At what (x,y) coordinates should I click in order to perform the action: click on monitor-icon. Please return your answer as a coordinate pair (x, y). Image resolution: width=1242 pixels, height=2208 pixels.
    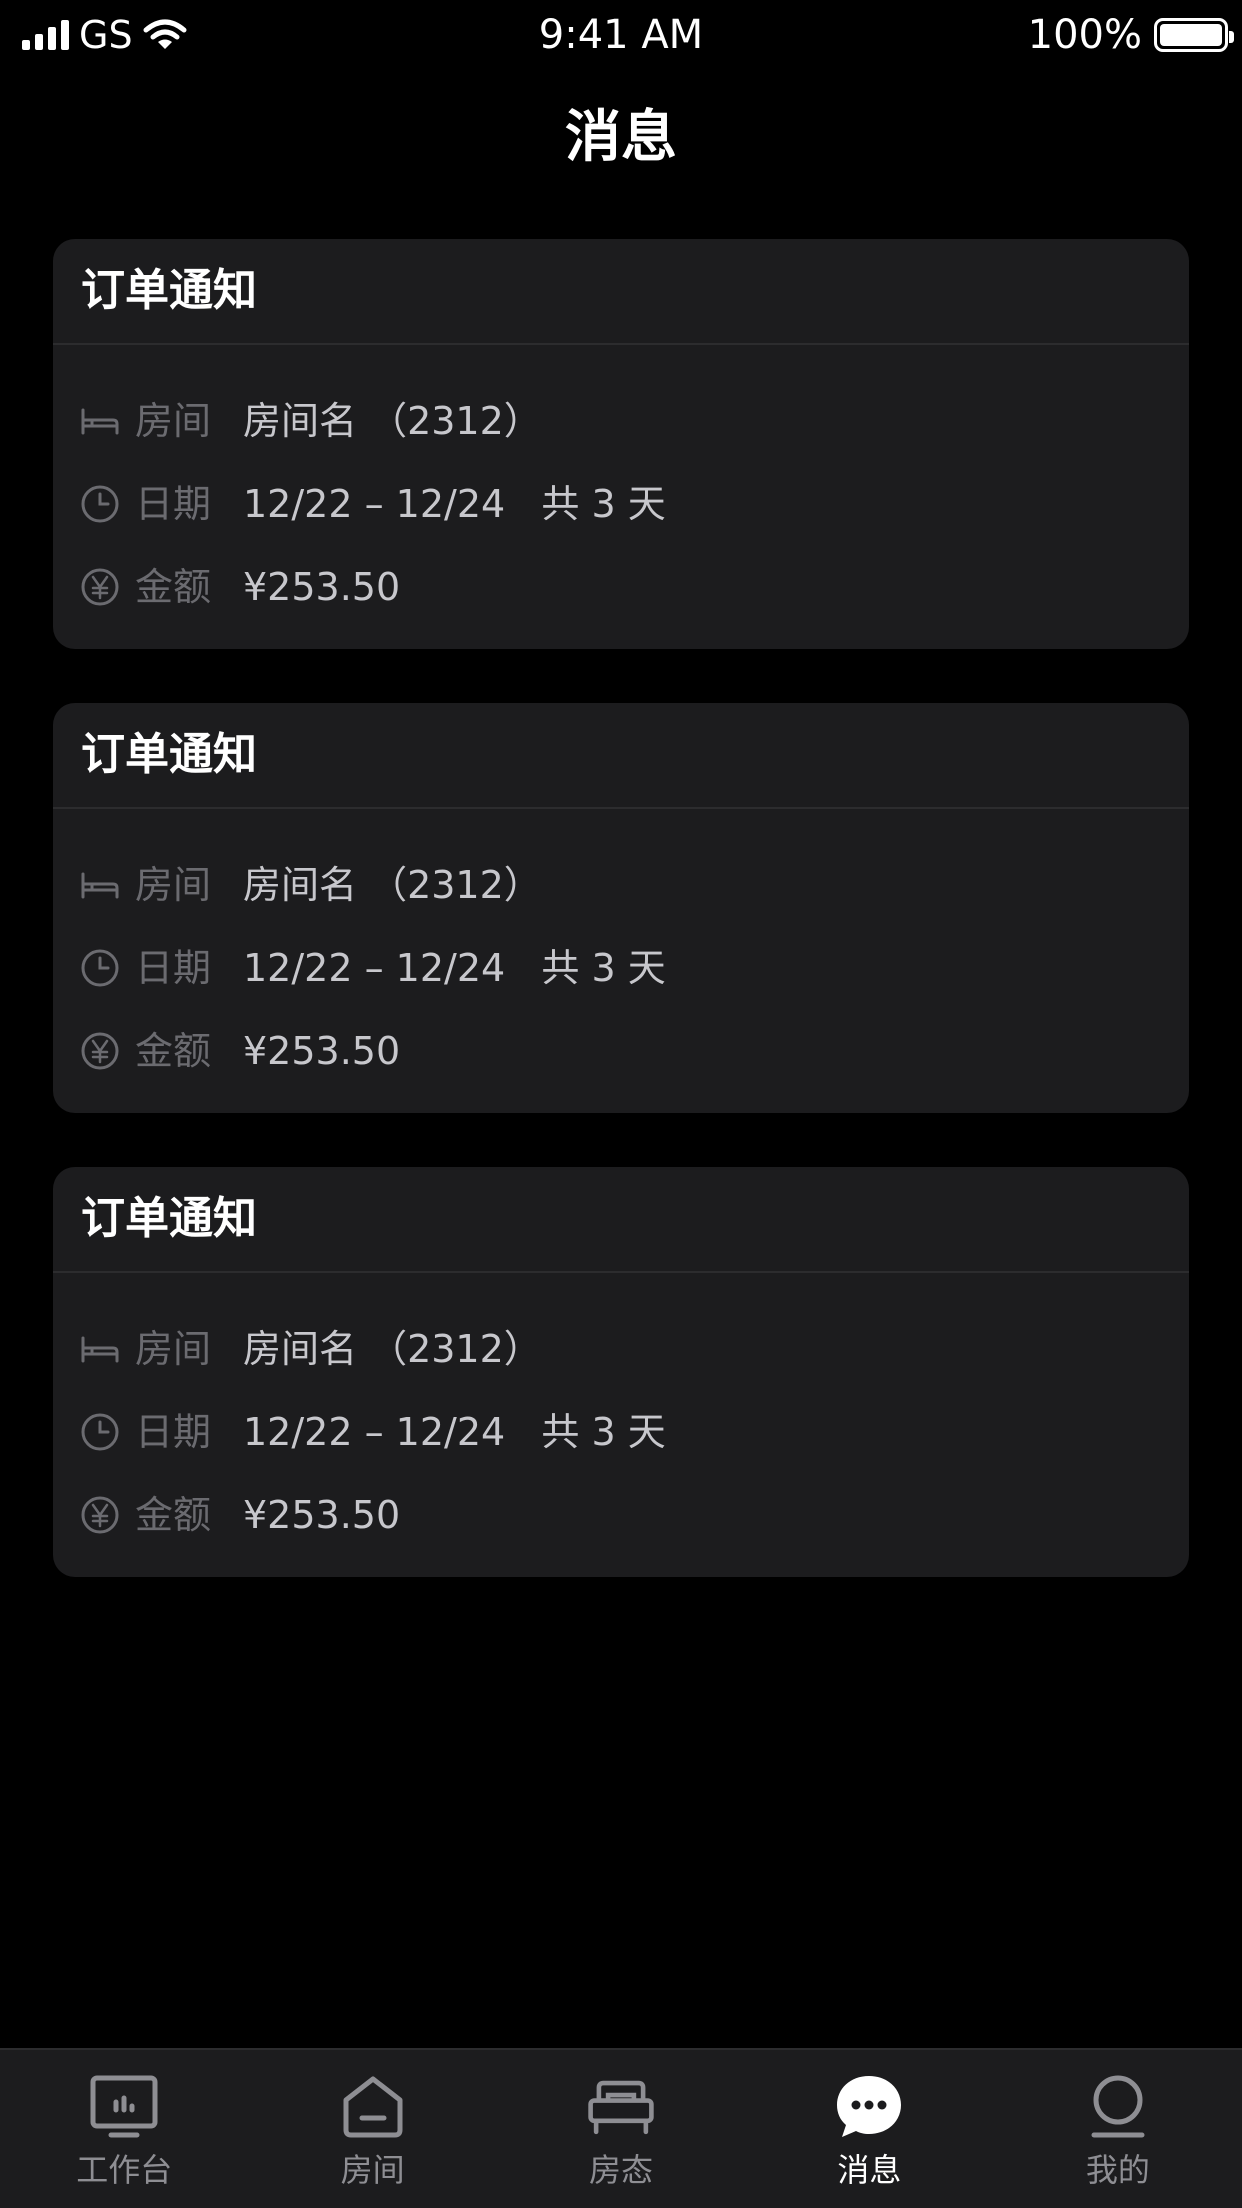
    Looking at the image, I should click on (124, 2107).